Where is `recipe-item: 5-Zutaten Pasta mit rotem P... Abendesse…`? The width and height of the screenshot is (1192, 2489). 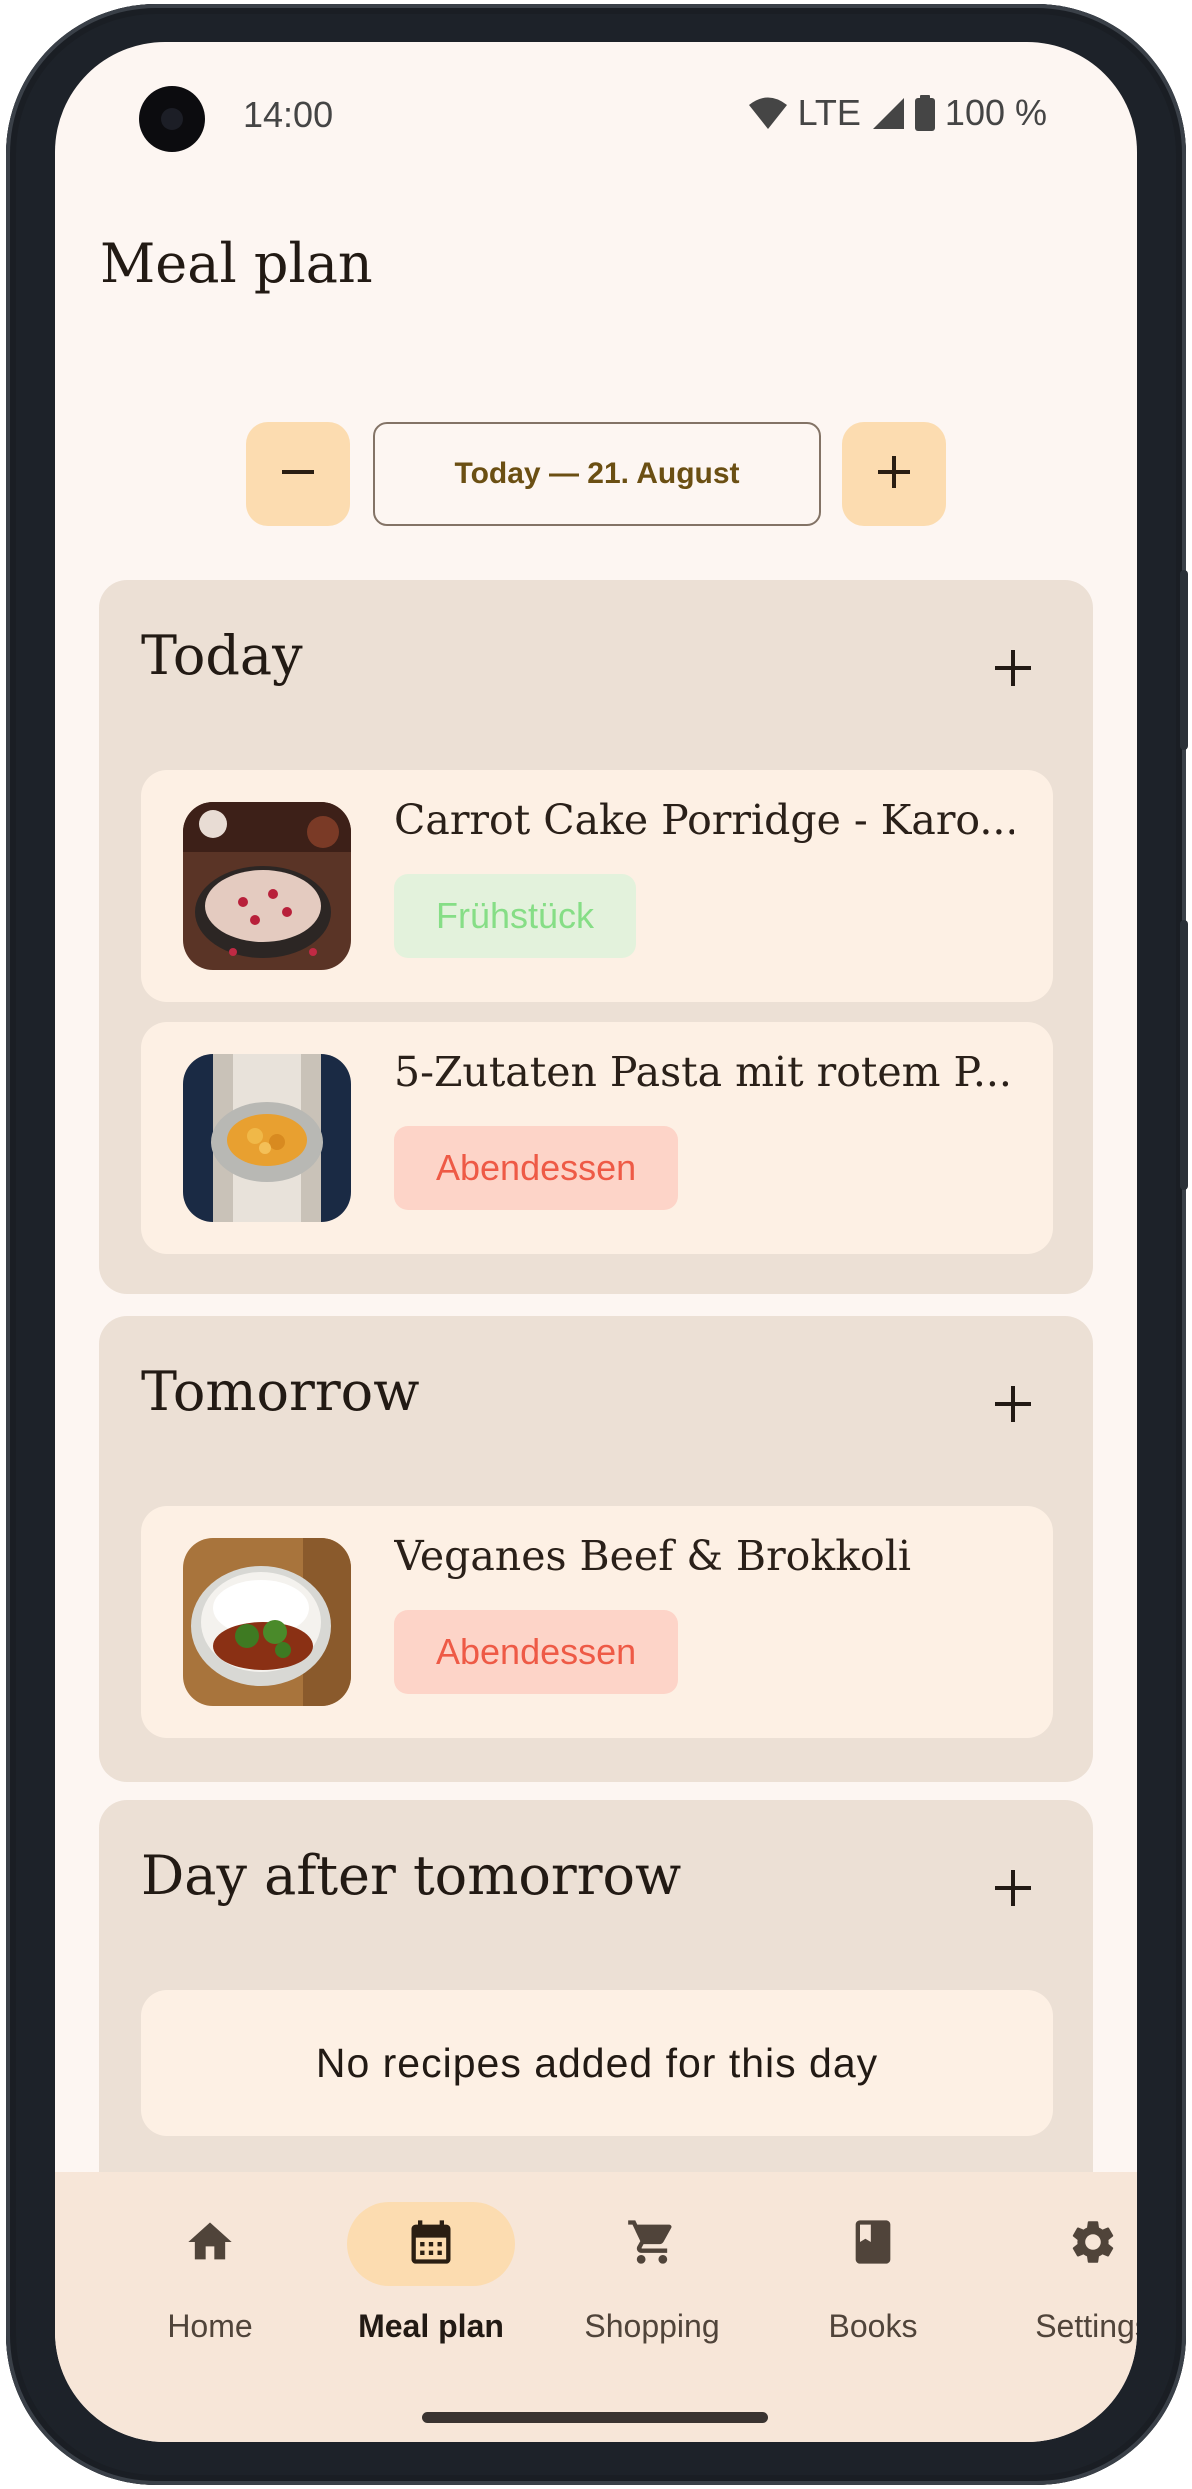 recipe-item: 5-Zutaten Pasta mit rotem P... Abendesse… is located at coordinates (597, 1138).